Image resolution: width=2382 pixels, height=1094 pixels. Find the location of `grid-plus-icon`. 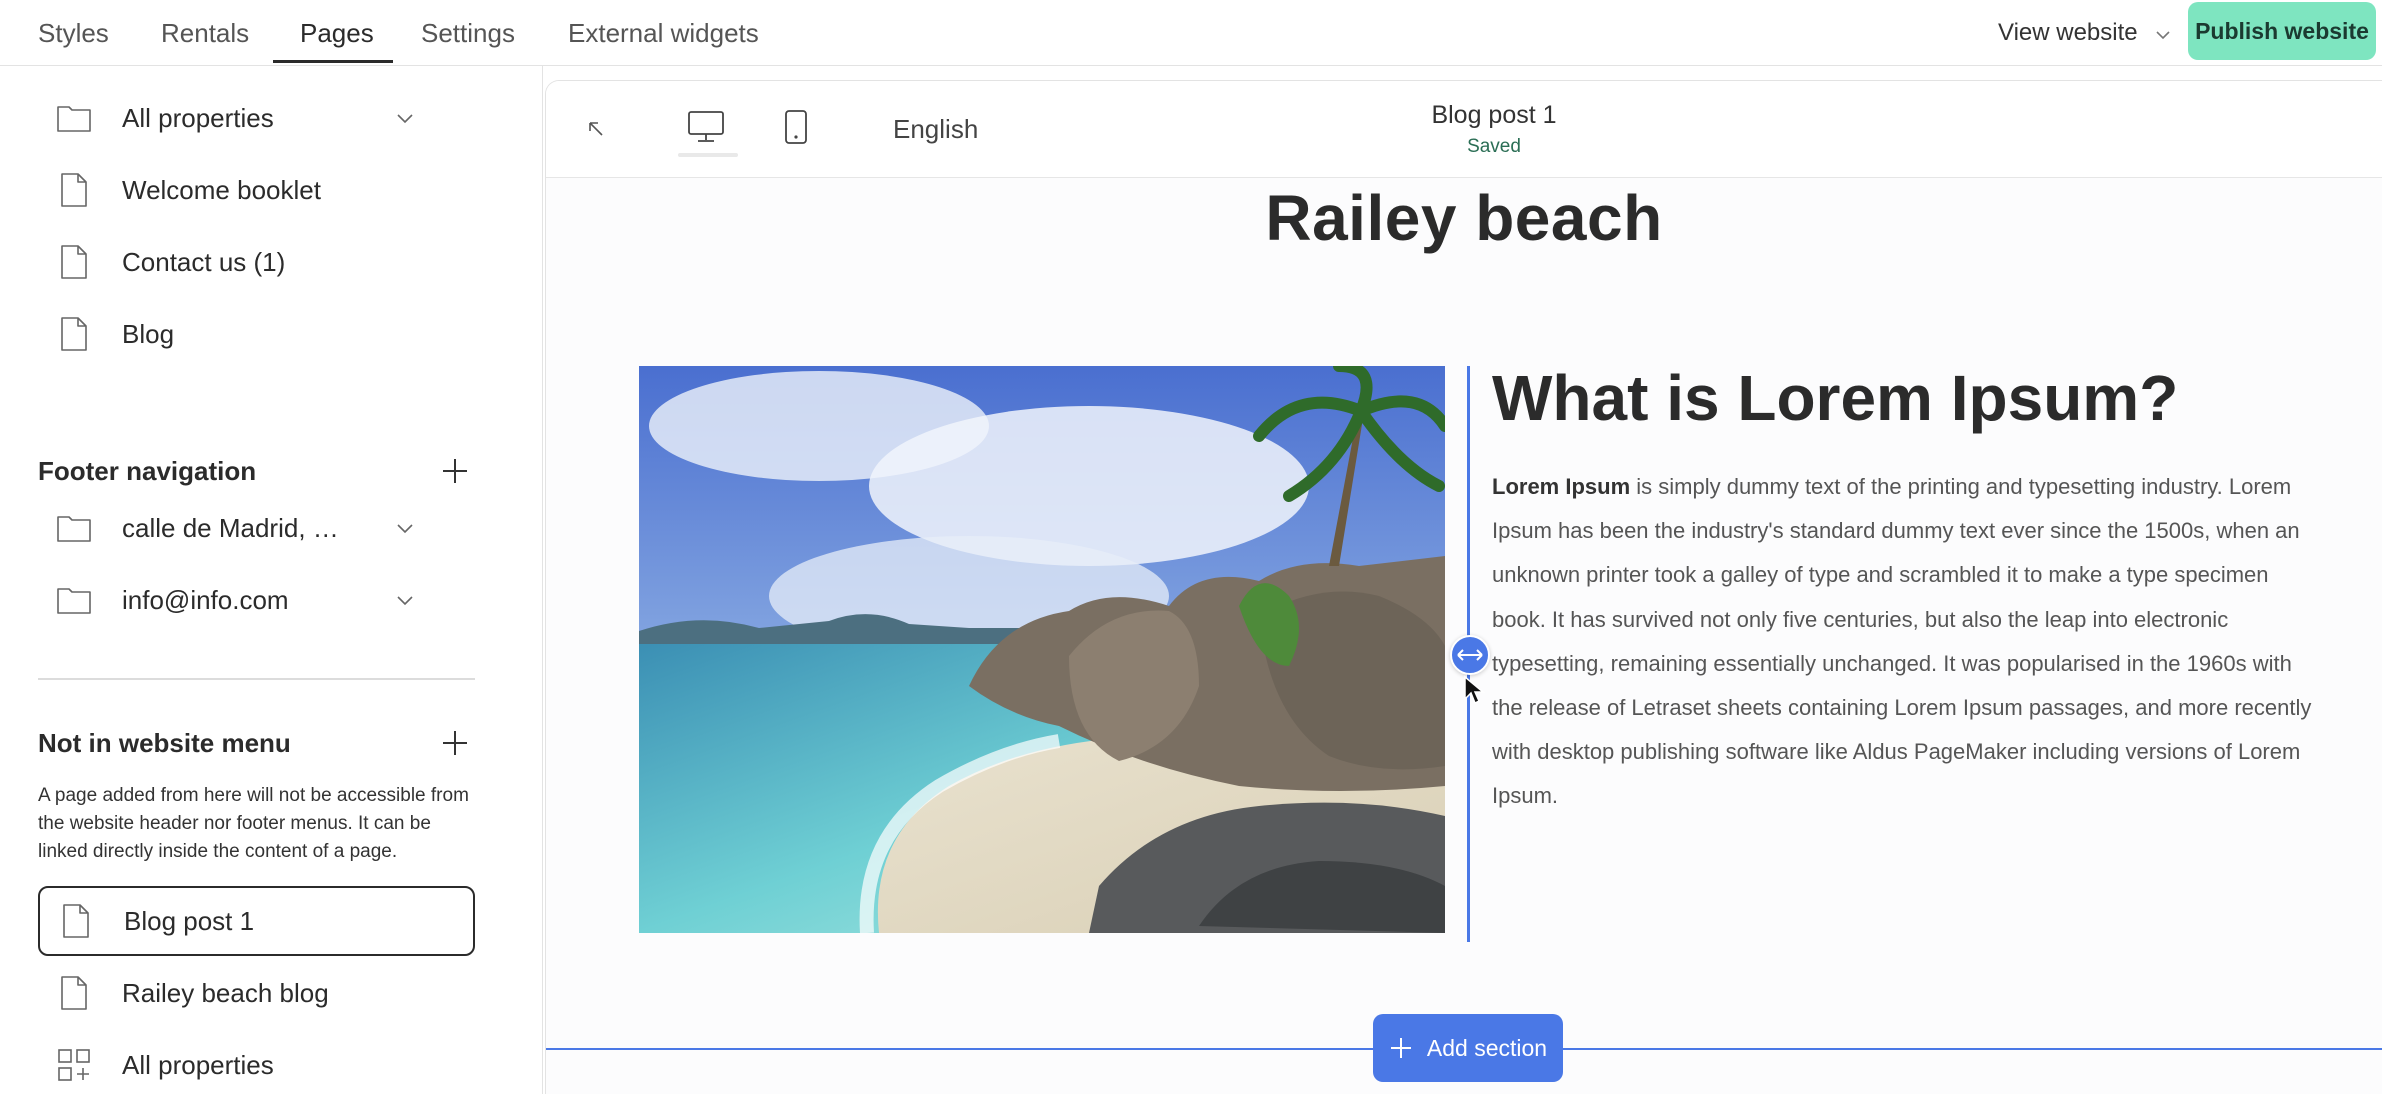

grid-plus-icon is located at coordinates (74, 1065).